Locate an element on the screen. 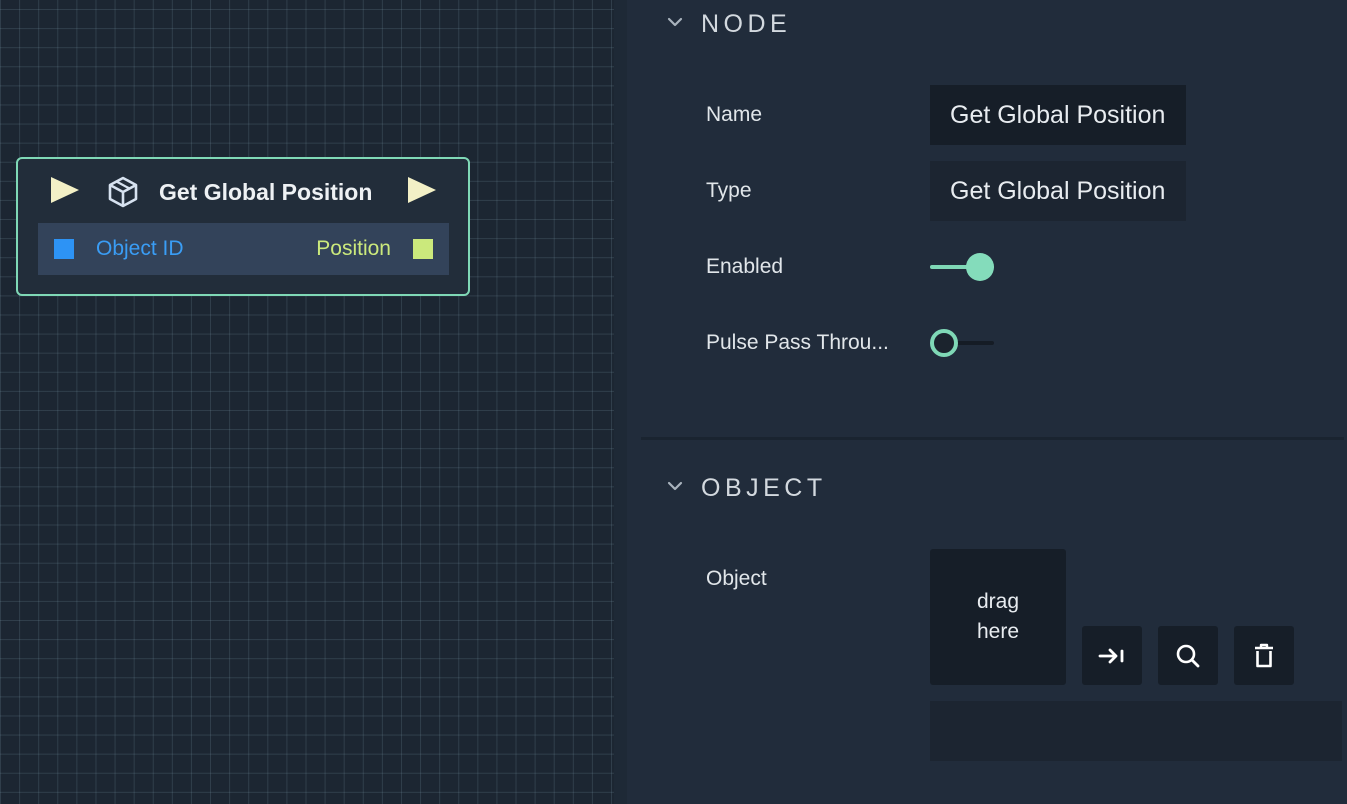 The height and width of the screenshot is (804, 1347). object-label: Object is located at coordinates (736, 578).